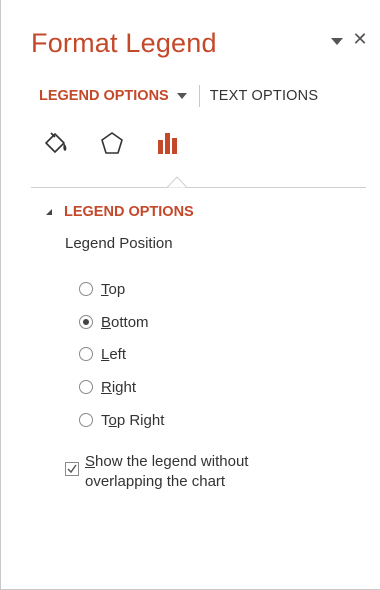 This screenshot has height=590, width=380. Describe the element at coordinates (360, 39) in the screenshot. I see `close-icon: ✕` at that location.